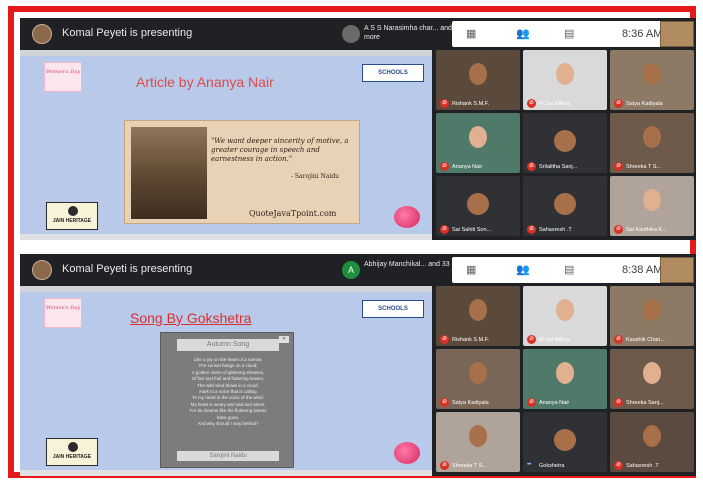  What do you see at coordinates (169, 173) in the screenshot?
I see `portrait-photo` at bounding box center [169, 173].